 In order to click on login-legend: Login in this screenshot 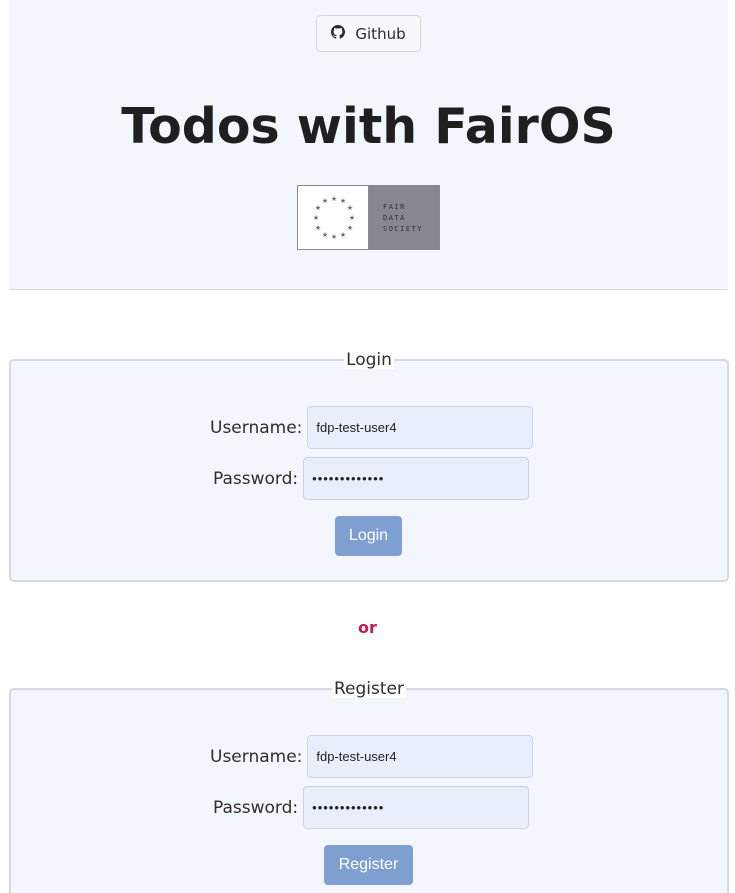, I will do `click(369, 360)`.